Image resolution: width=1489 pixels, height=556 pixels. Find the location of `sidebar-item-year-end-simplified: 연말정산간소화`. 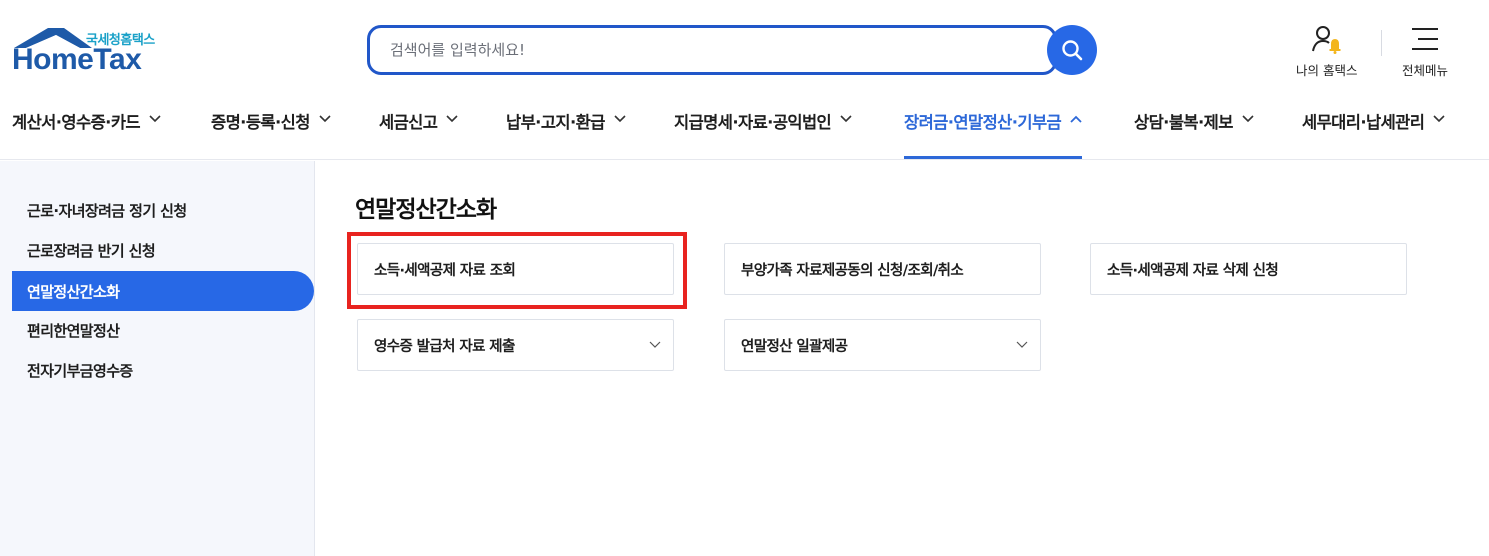

sidebar-item-year-end-simplified: 연말정산간소화 is located at coordinates (163, 291).